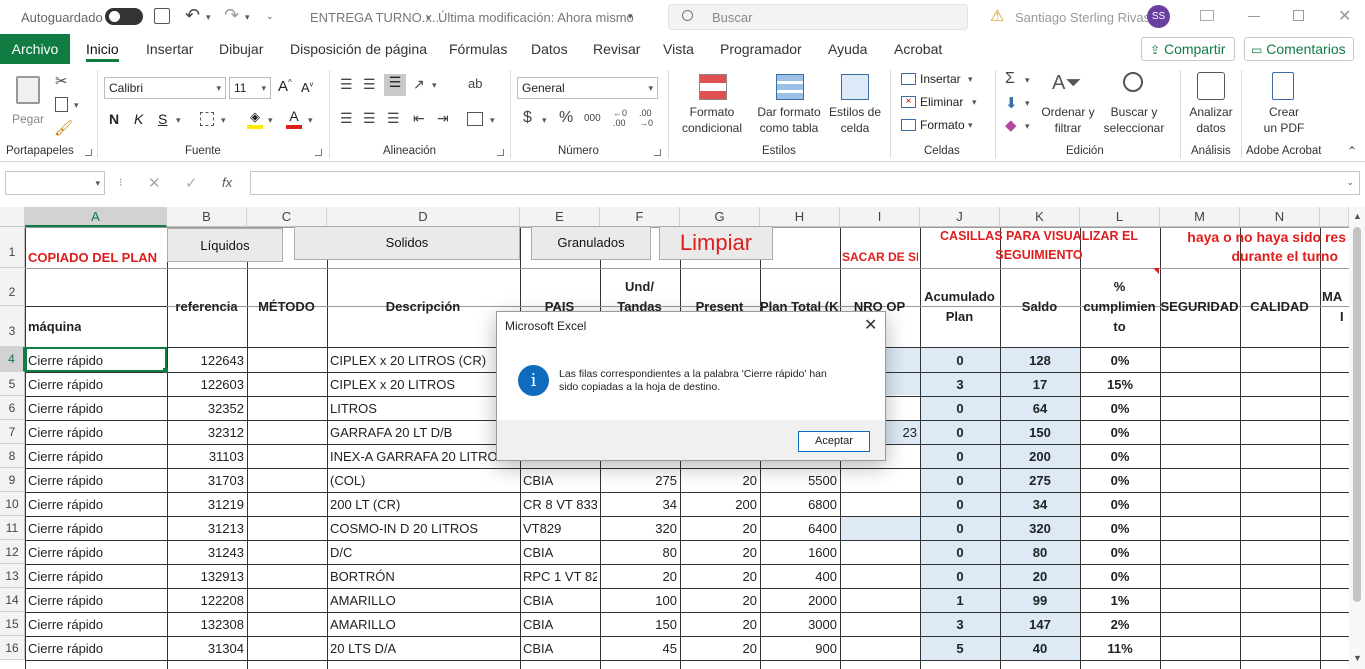  What do you see at coordinates (640, 624) in the screenshot?
I see `table-cell: 150` at bounding box center [640, 624].